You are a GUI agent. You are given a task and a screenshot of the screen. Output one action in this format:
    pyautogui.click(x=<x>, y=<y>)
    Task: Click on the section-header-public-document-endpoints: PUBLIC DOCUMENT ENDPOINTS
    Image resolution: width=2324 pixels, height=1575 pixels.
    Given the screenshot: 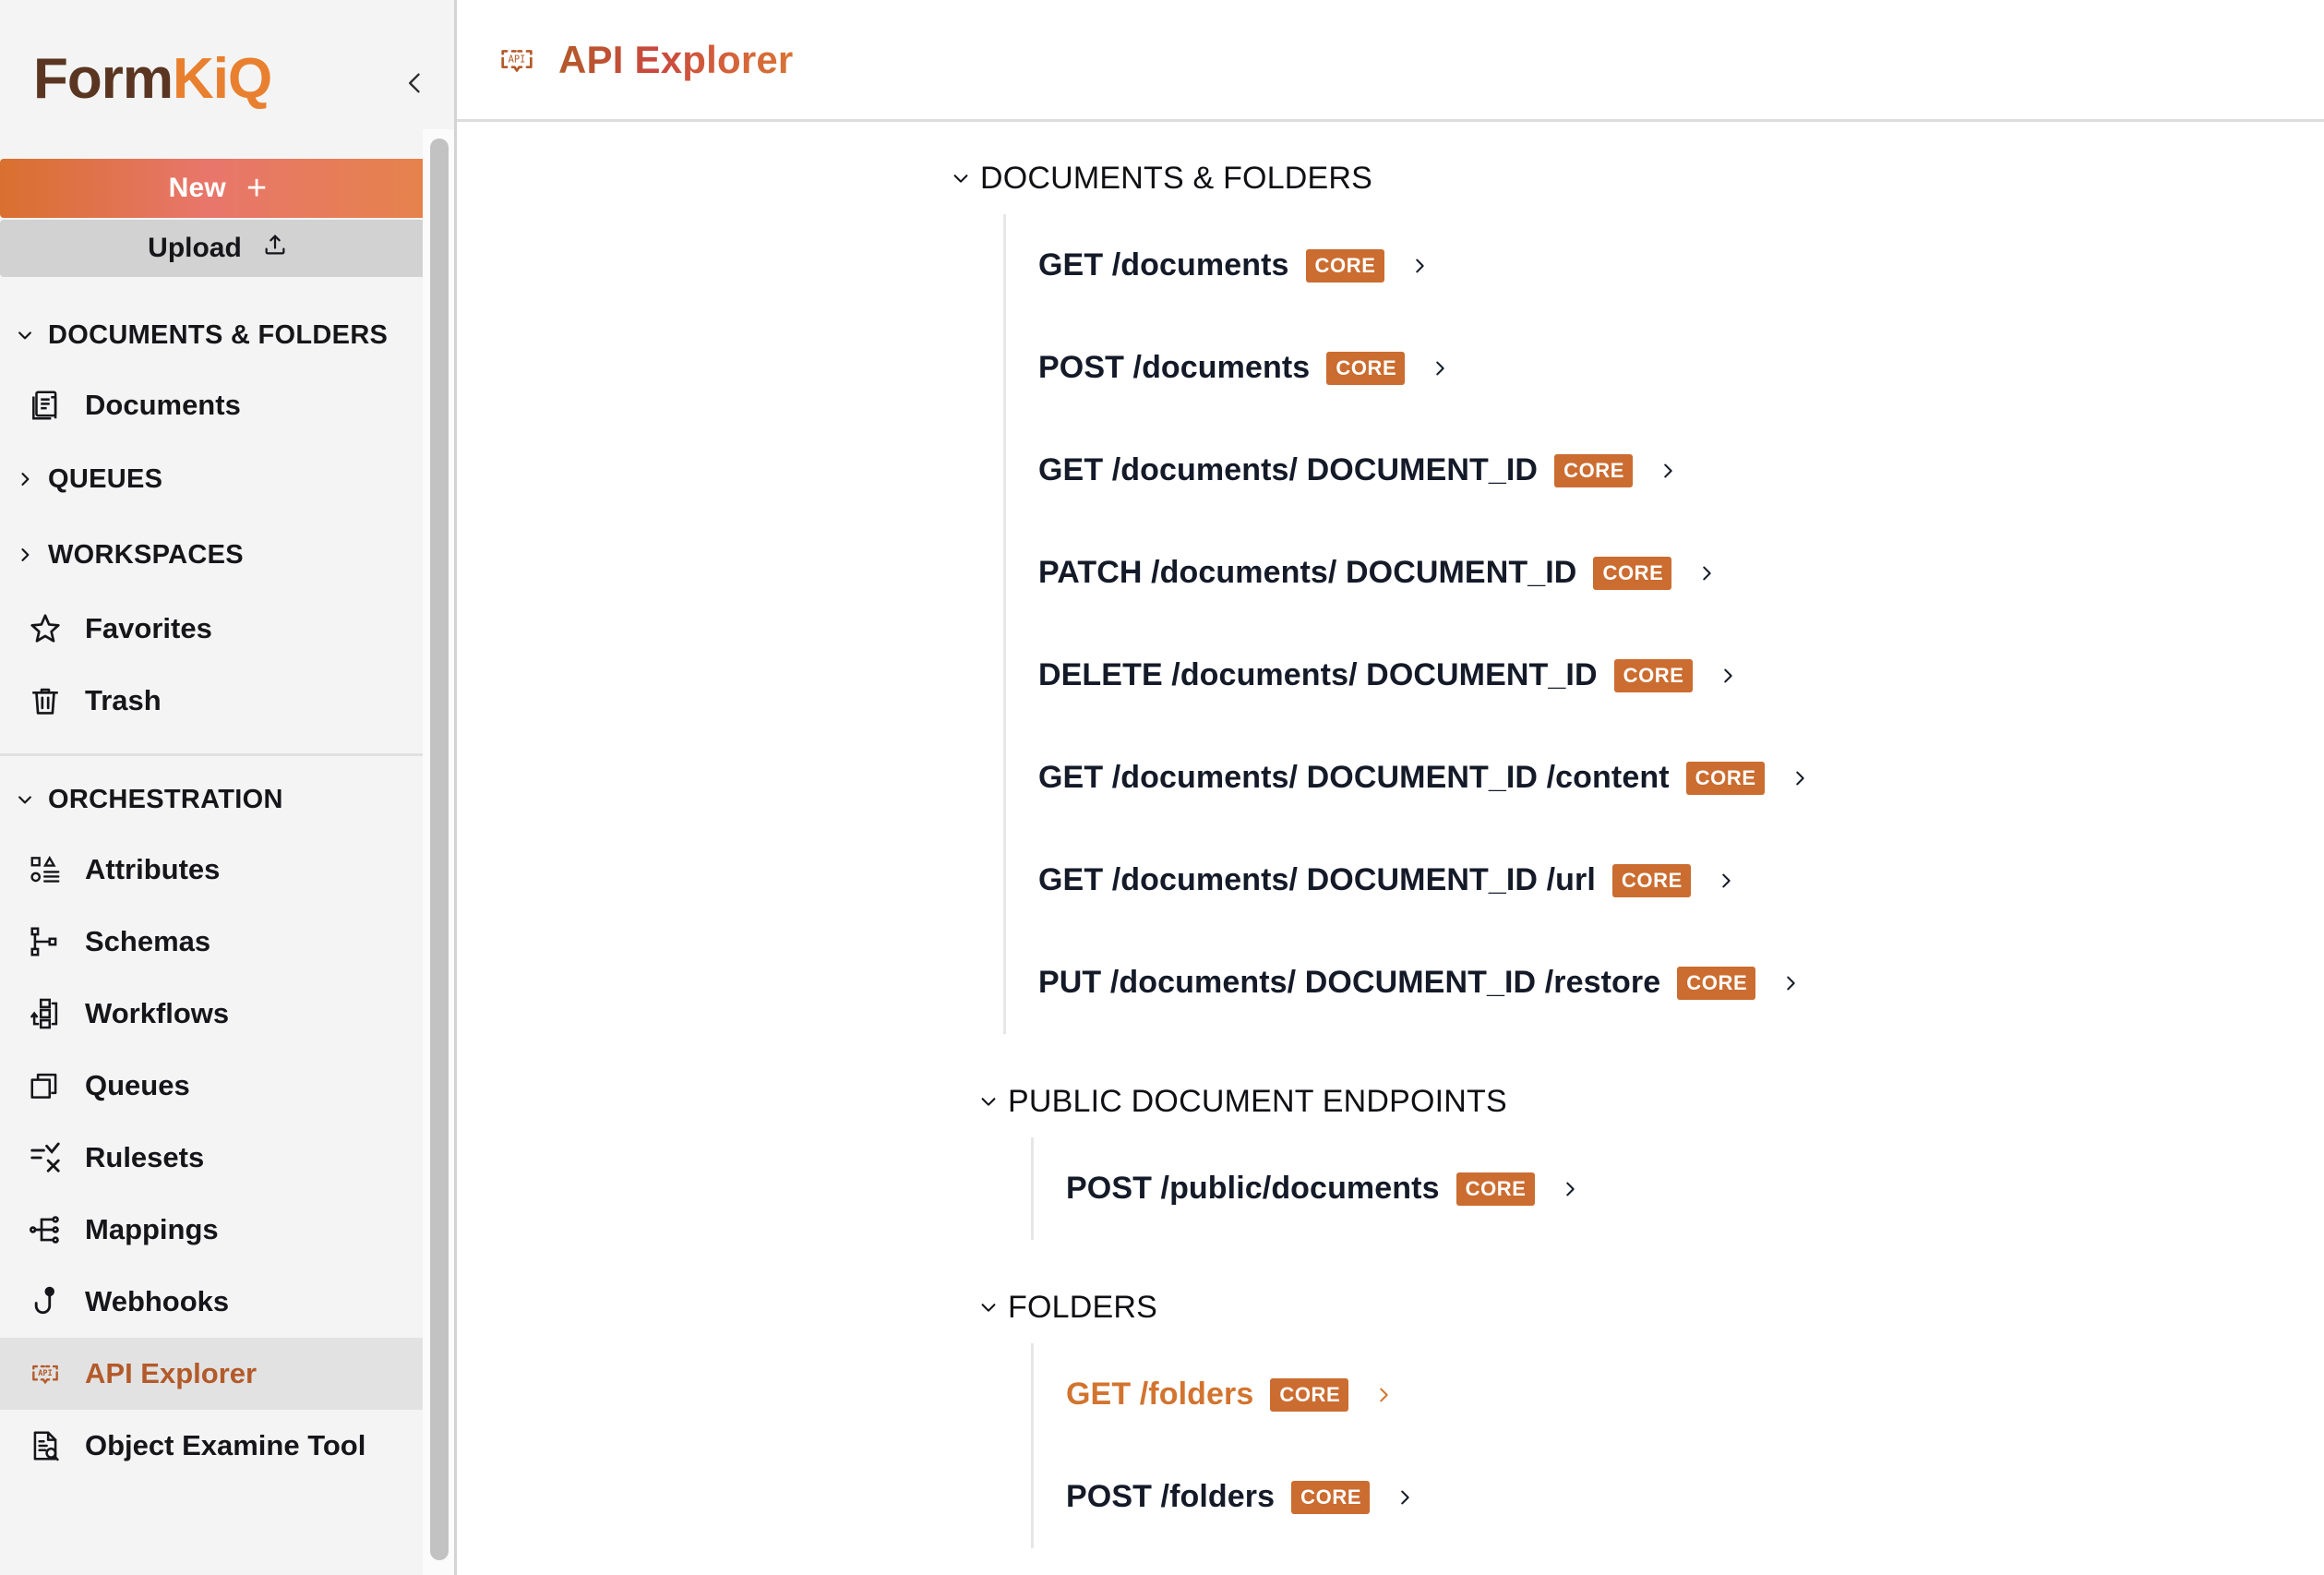 What is the action you would take?
    pyautogui.click(x=1390, y=1101)
    